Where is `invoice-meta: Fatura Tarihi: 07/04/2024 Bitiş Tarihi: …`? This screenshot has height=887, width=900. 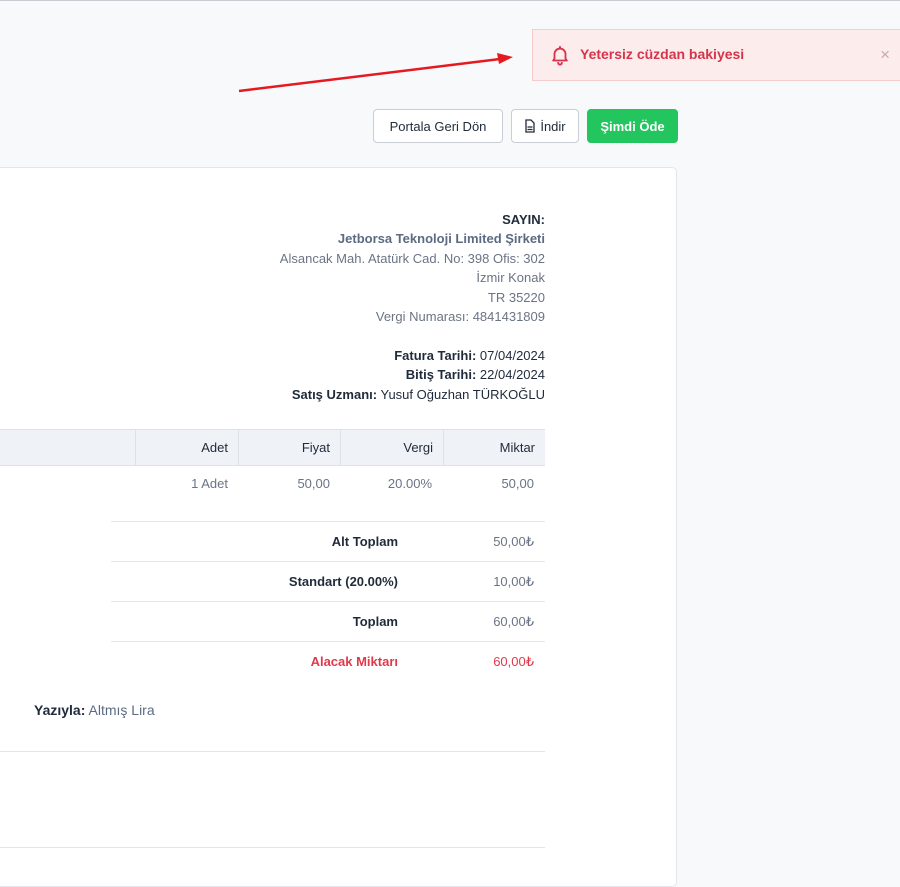
invoice-meta: Fatura Tarihi: 07/04/2024 Bitiş Tarihi: … is located at coordinates (418, 375).